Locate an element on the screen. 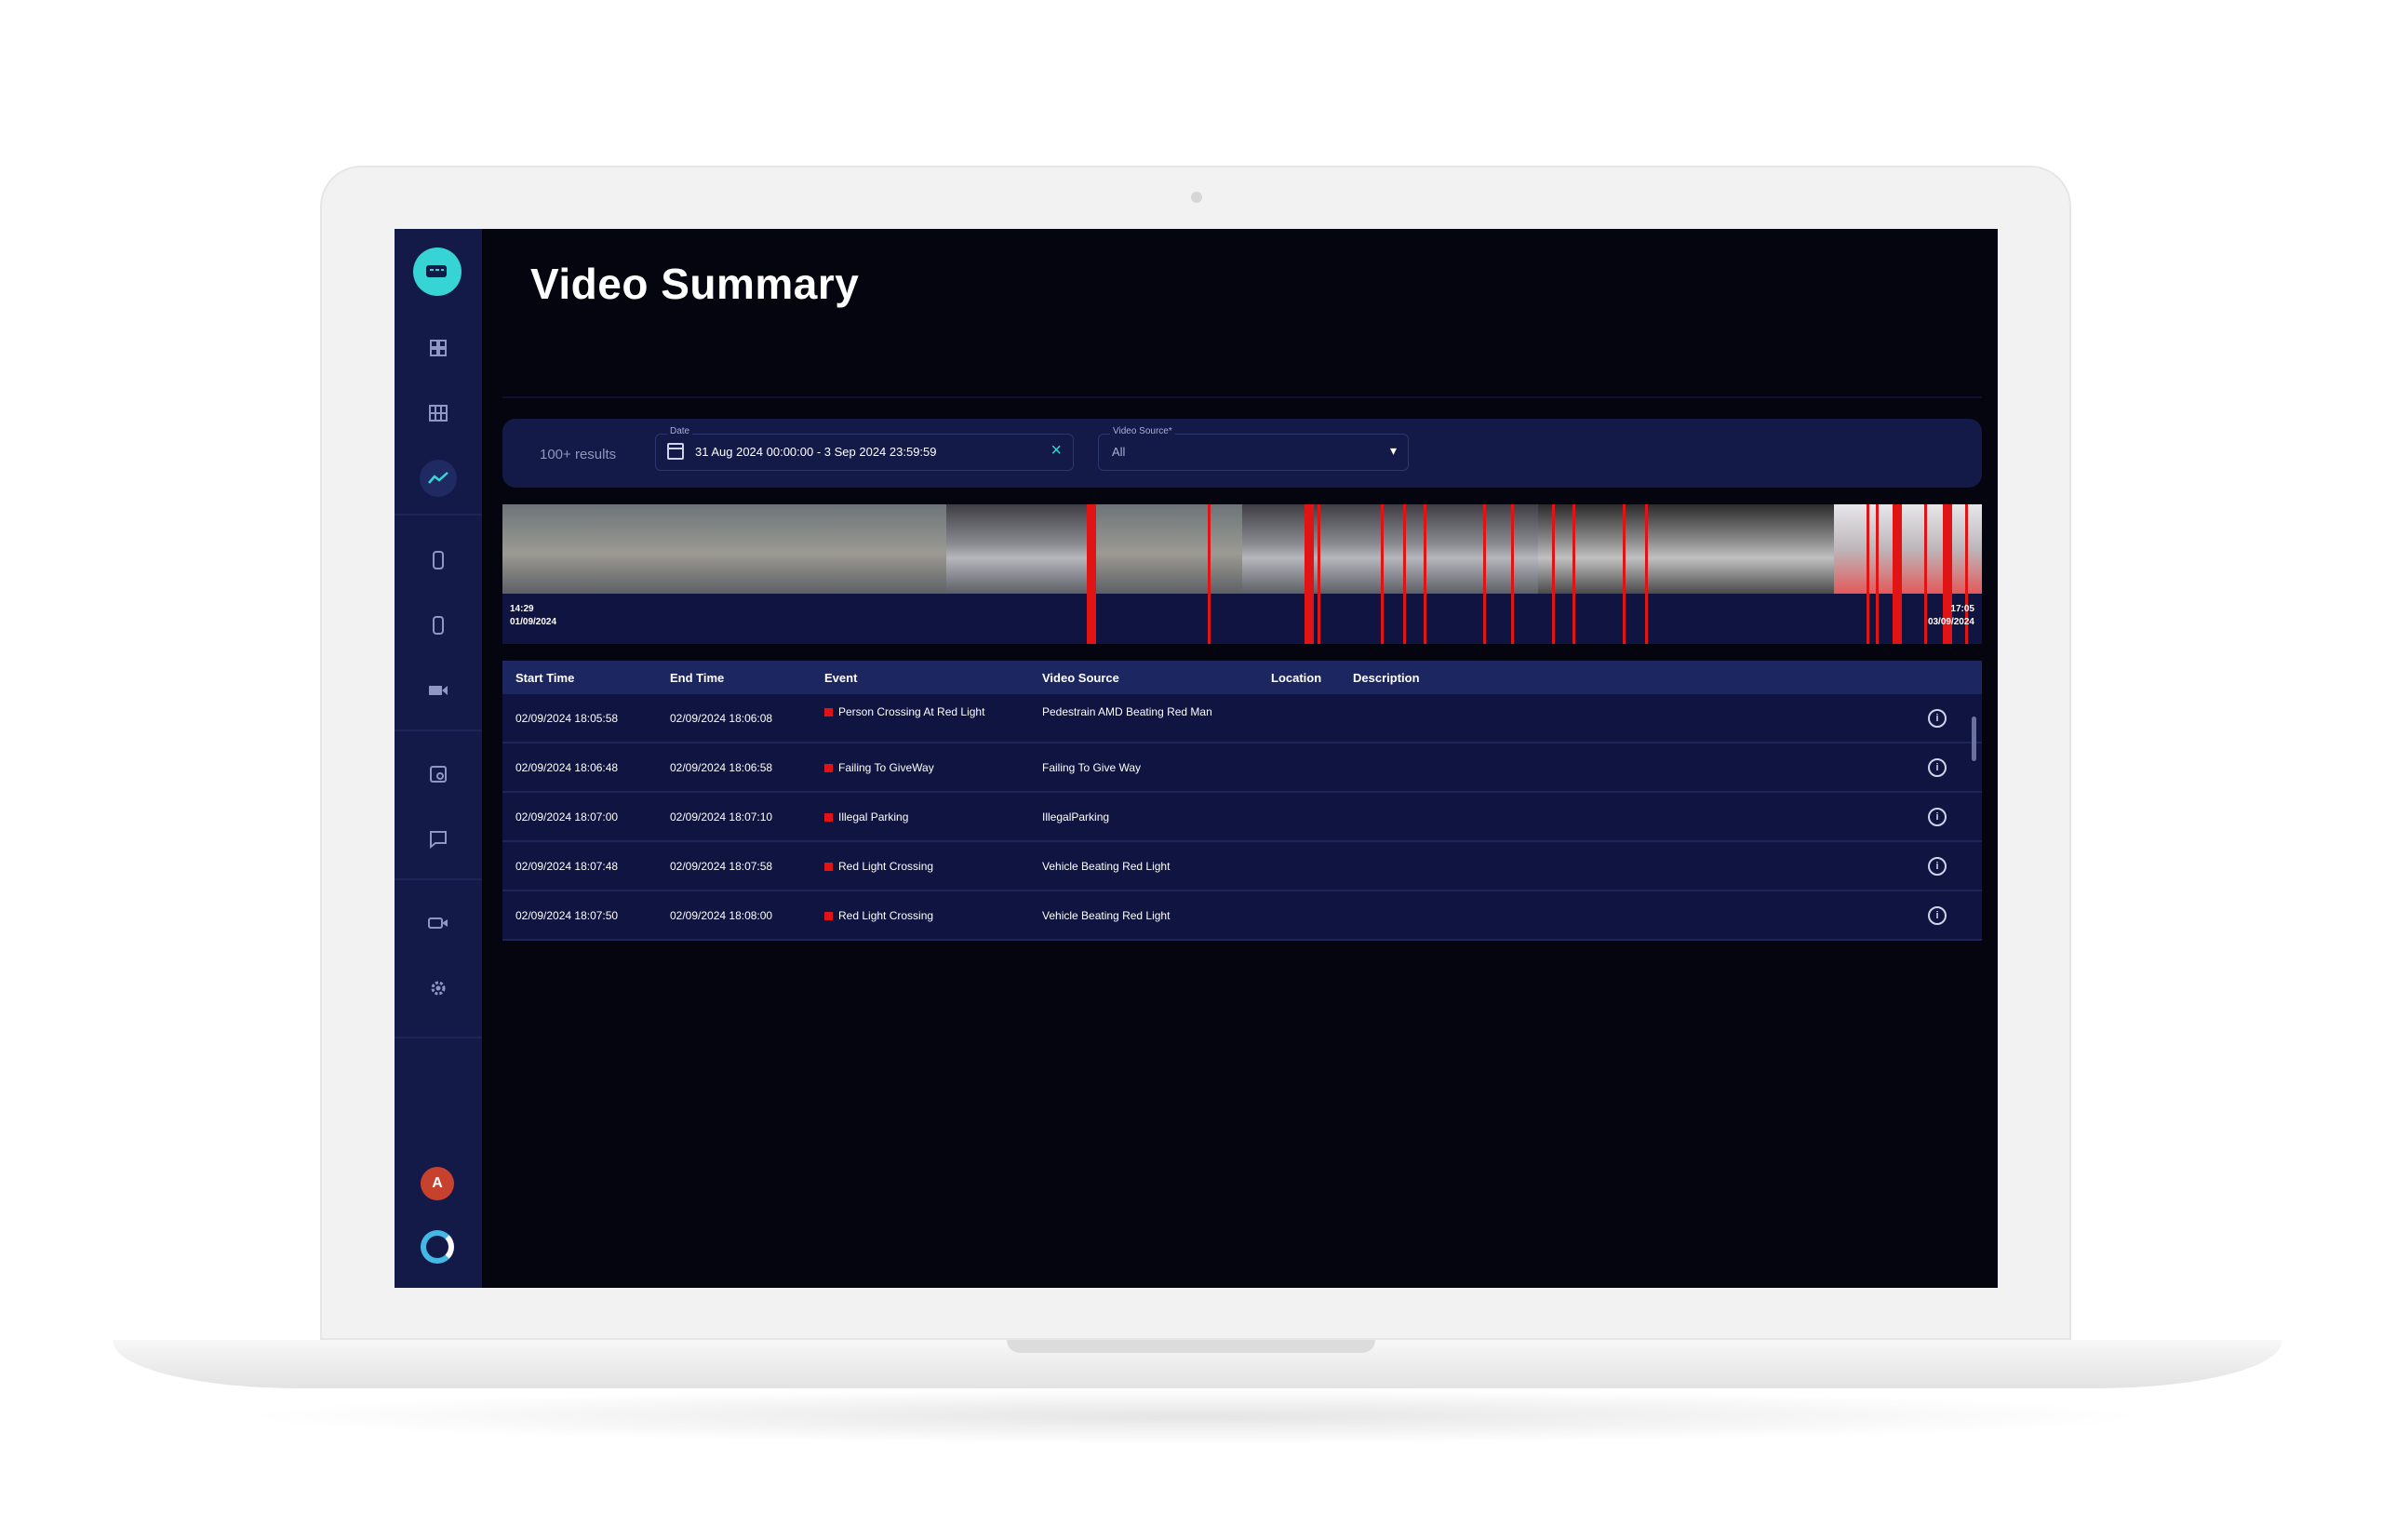 This screenshot has height=1540, width=2382. header-description: Description is located at coordinates (1386, 678).